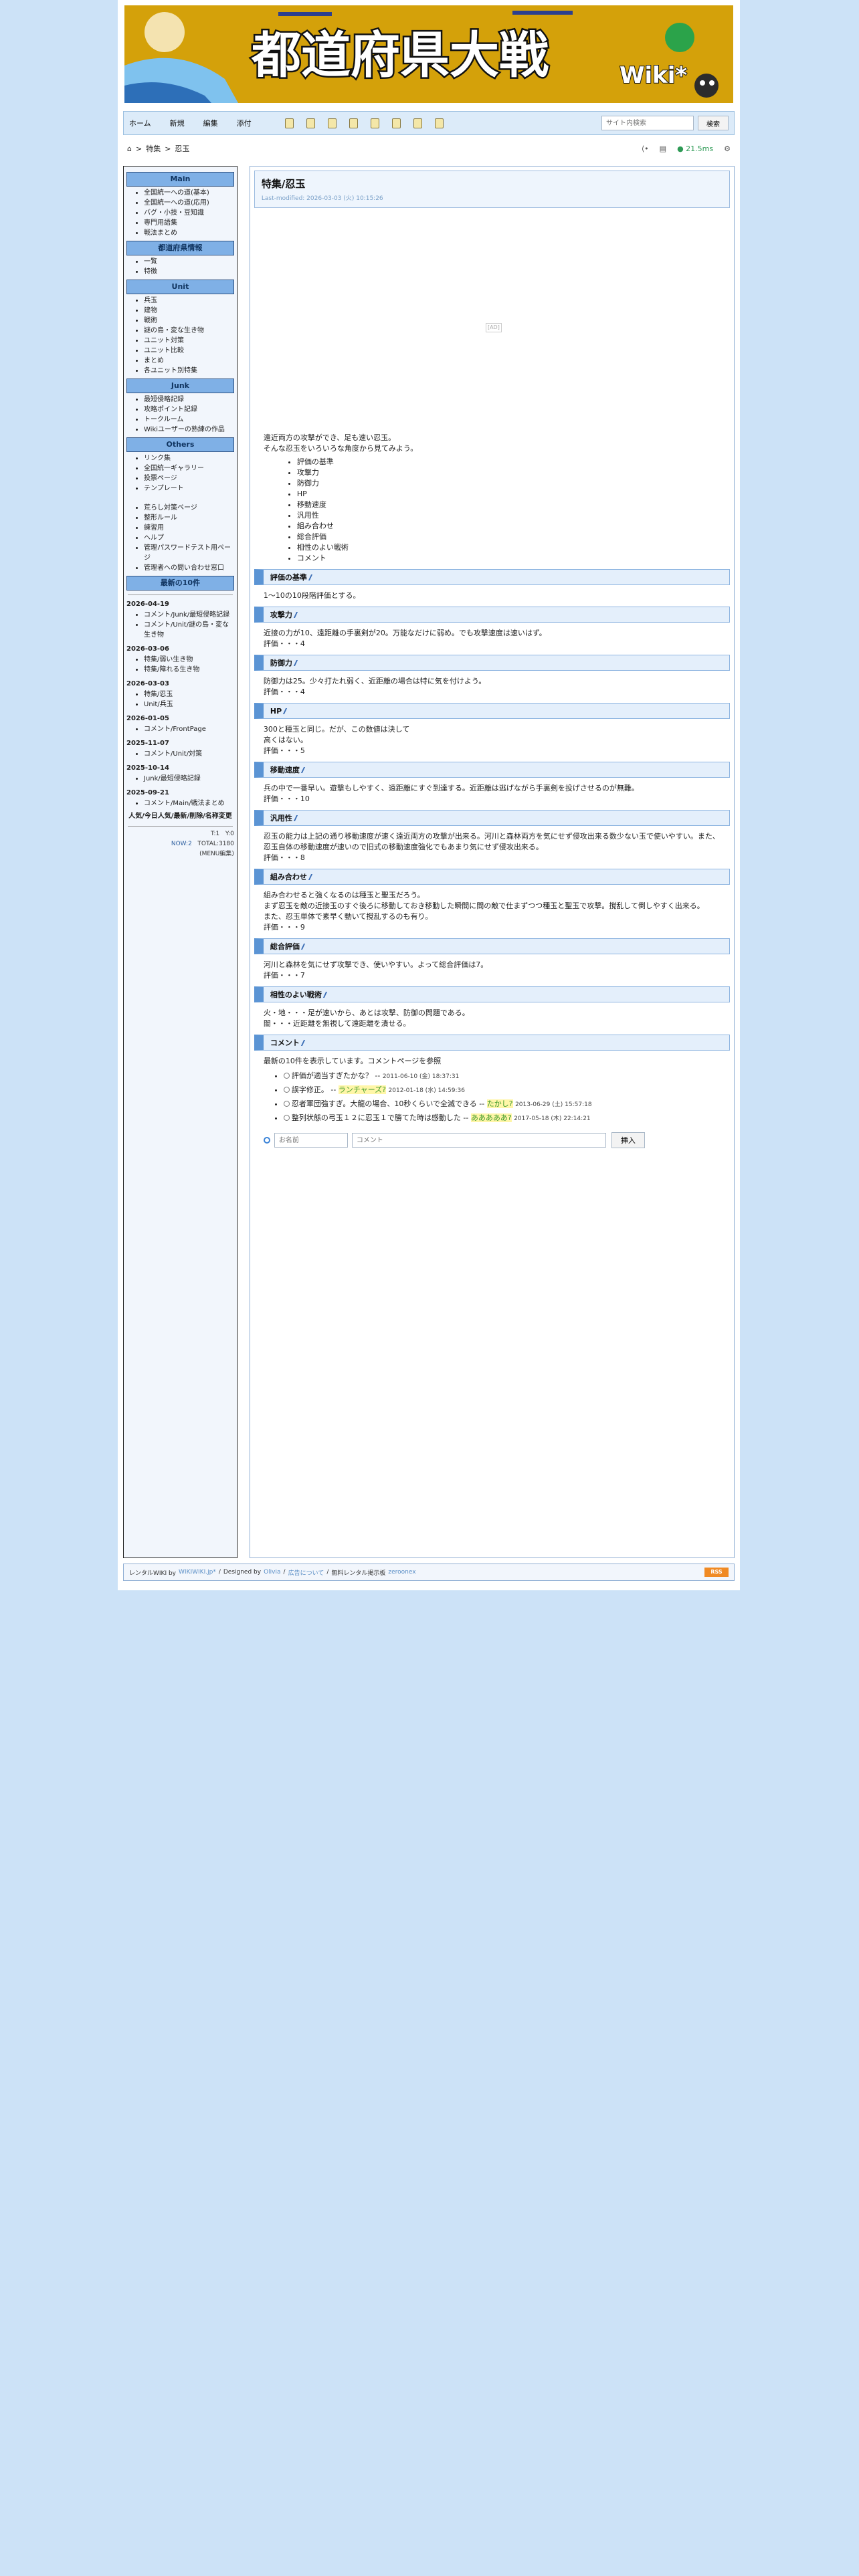 The image size is (859, 2576). I want to click on sidebar-item: まとめ, so click(189, 361).